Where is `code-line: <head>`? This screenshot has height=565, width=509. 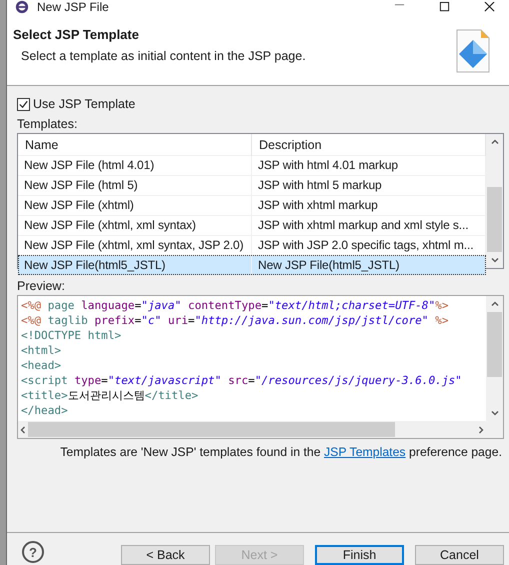 code-line: <head> is located at coordinates (41, 365).